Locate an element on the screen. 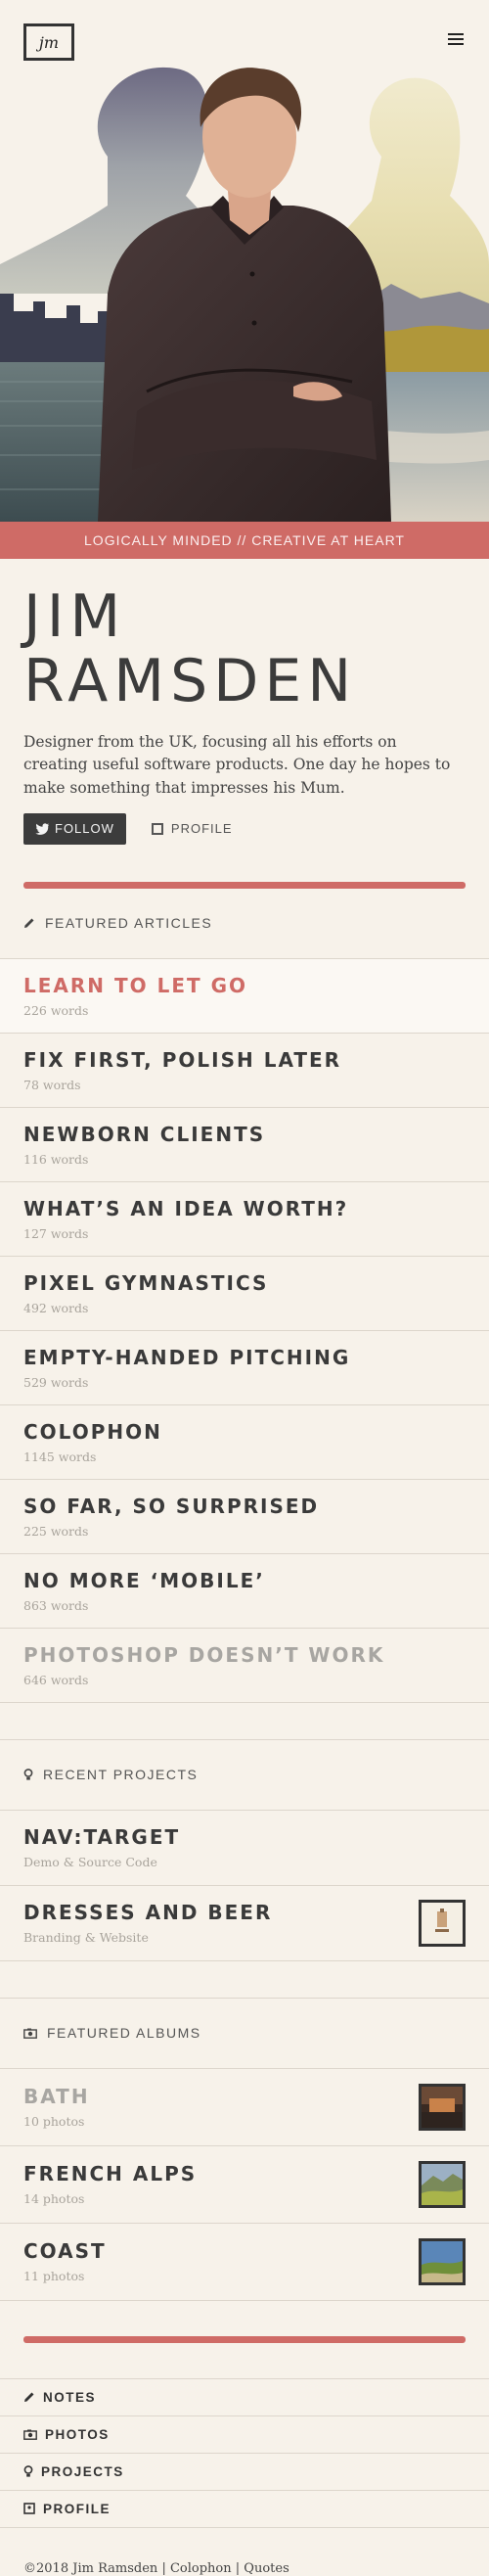 The width and height of the screenshot is (489, 2576). follow-button: FOLLOW is located at coordinates (74, 829).